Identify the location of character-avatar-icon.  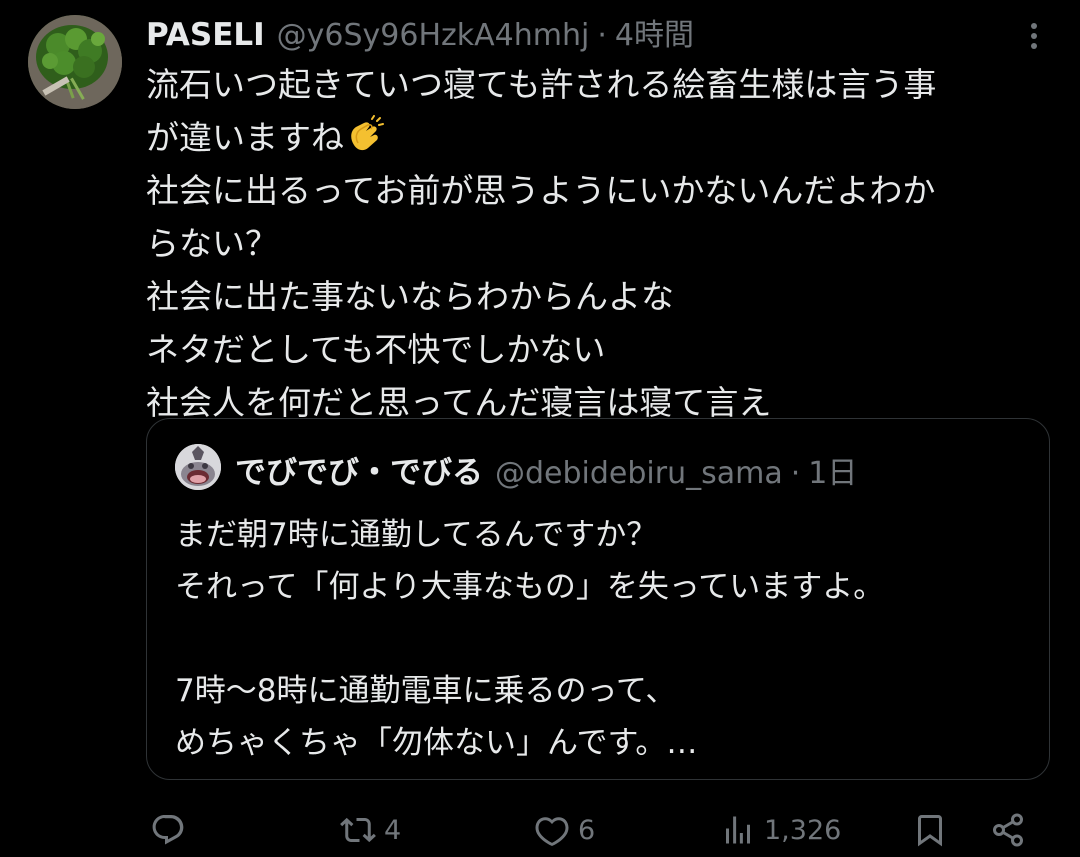
(198, 467).